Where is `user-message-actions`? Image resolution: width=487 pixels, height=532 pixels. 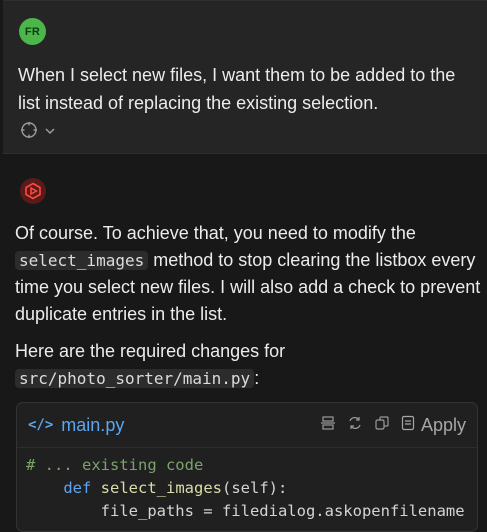
user-message-actions is located at coordinates (38, 132).